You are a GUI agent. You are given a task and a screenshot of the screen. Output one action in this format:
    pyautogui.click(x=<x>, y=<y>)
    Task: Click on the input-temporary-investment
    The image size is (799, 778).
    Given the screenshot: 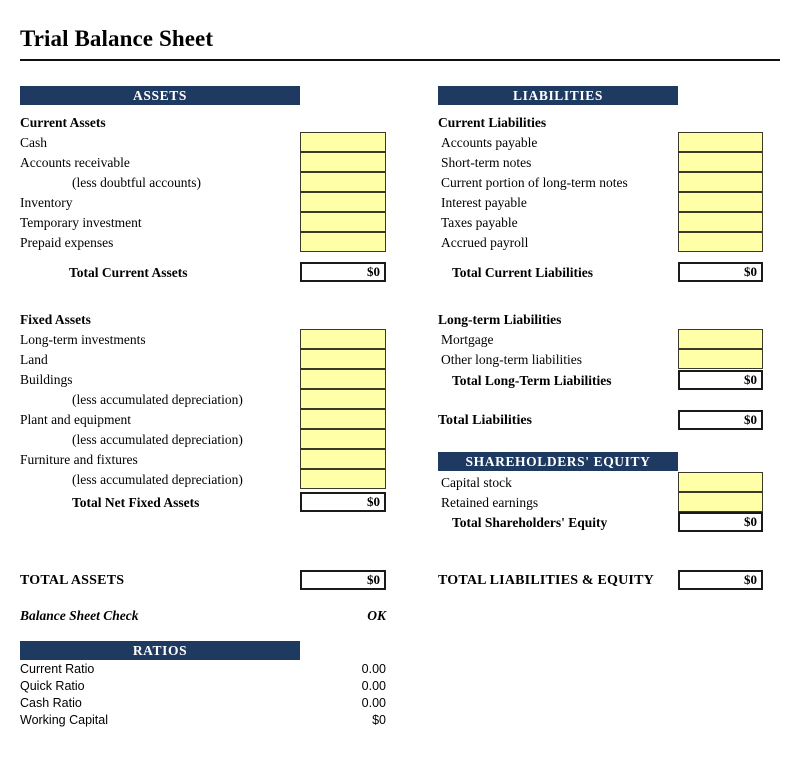 What is the action you would take?
    pyautogui.click(x=343, y=222)
    